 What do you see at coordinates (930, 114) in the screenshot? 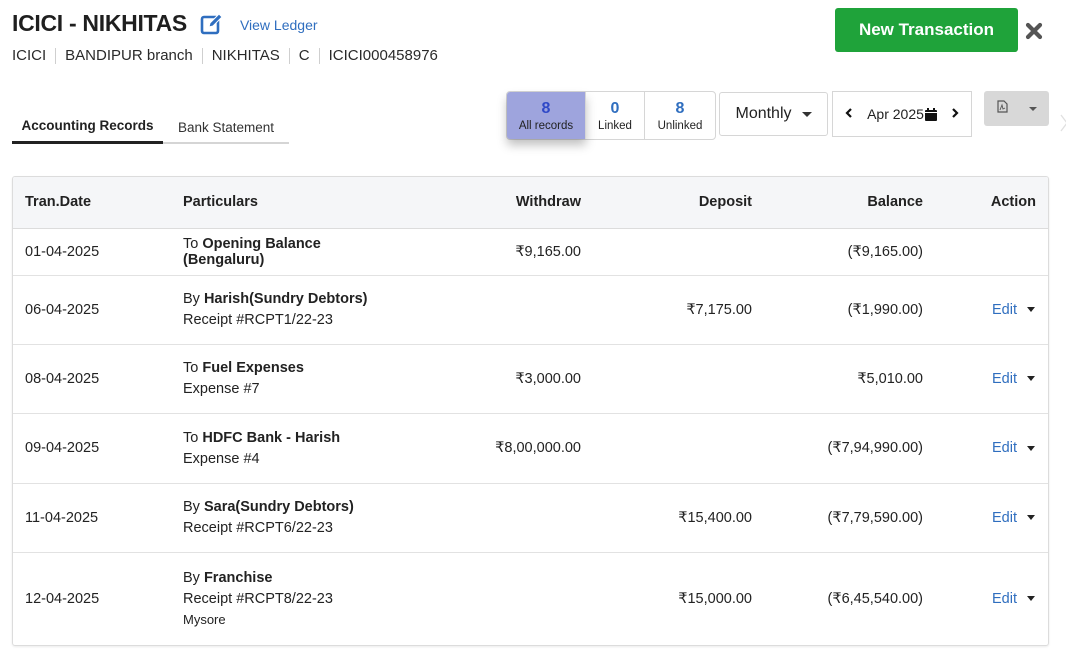
I see `calendar-icon` at bounding box center [930, 114].